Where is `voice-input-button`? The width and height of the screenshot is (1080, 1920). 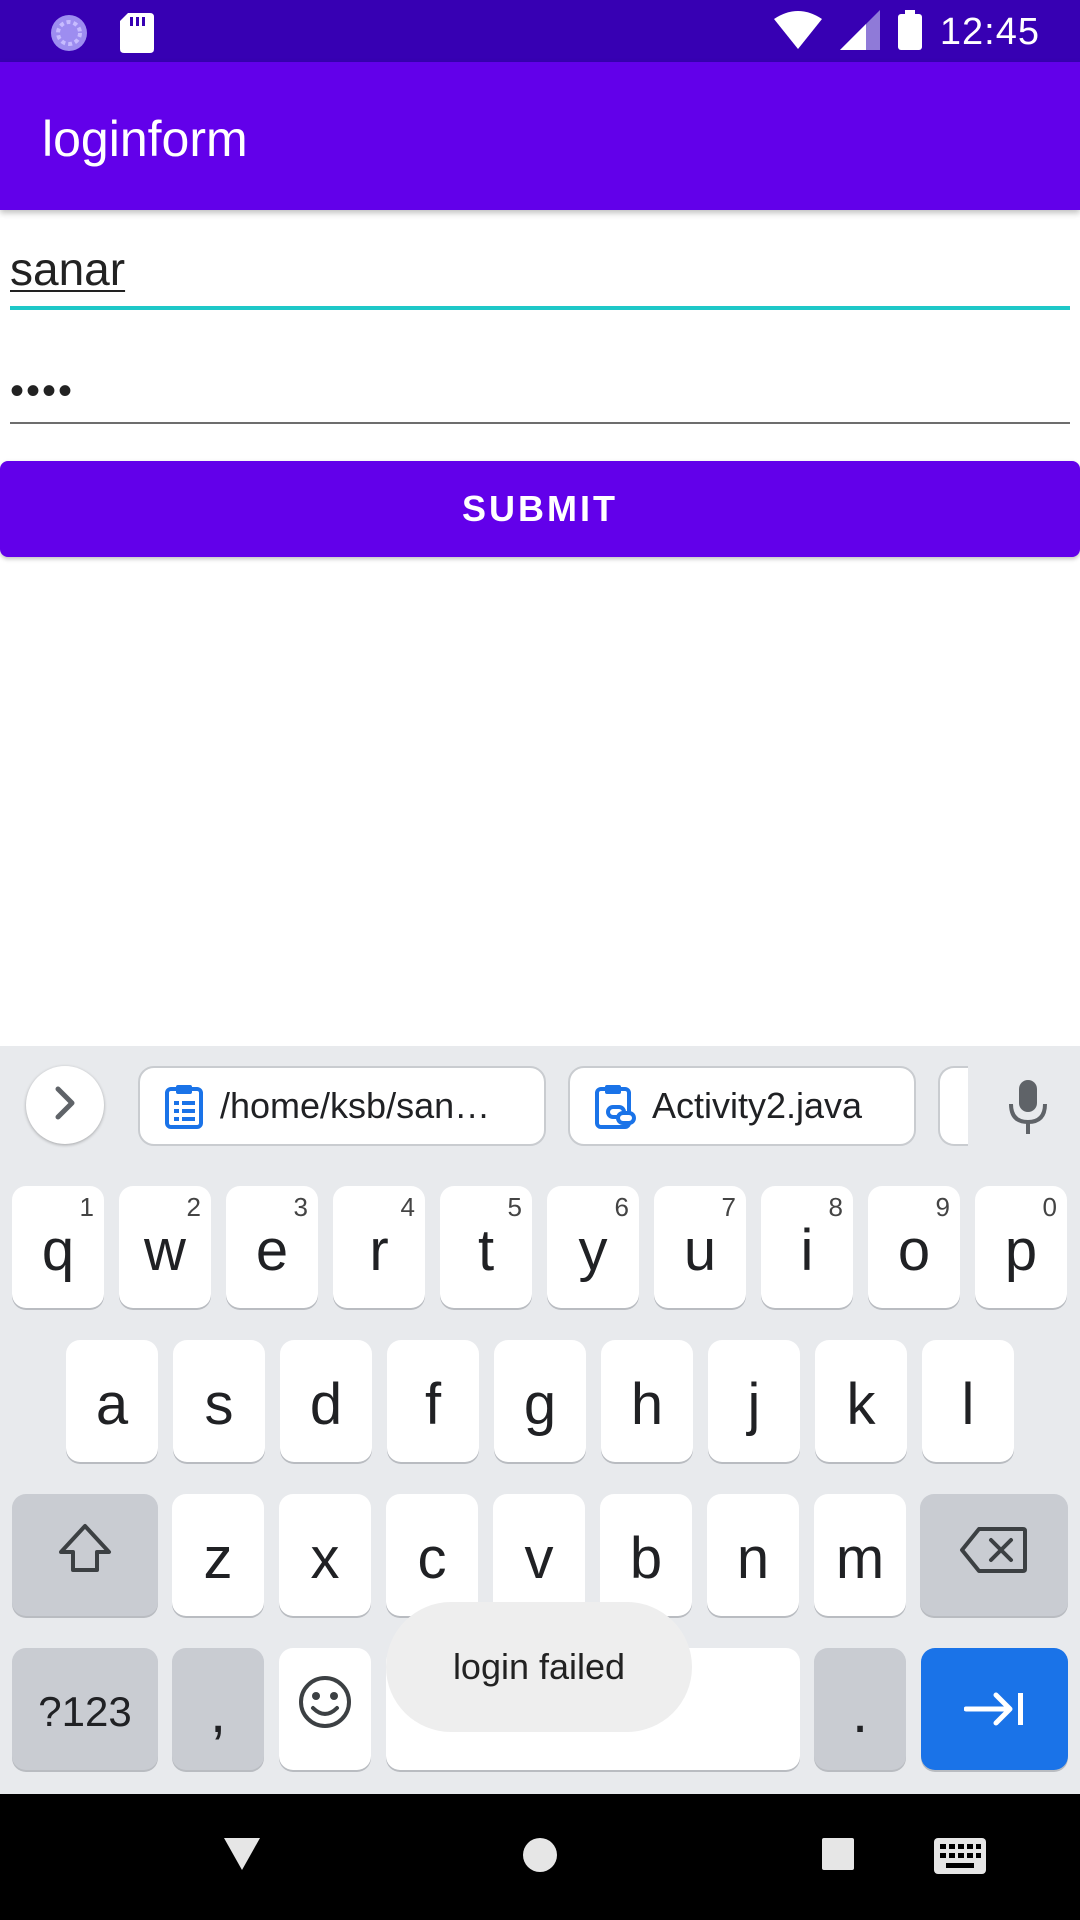 voice-input-button is located at coordinates (1028, 1110).